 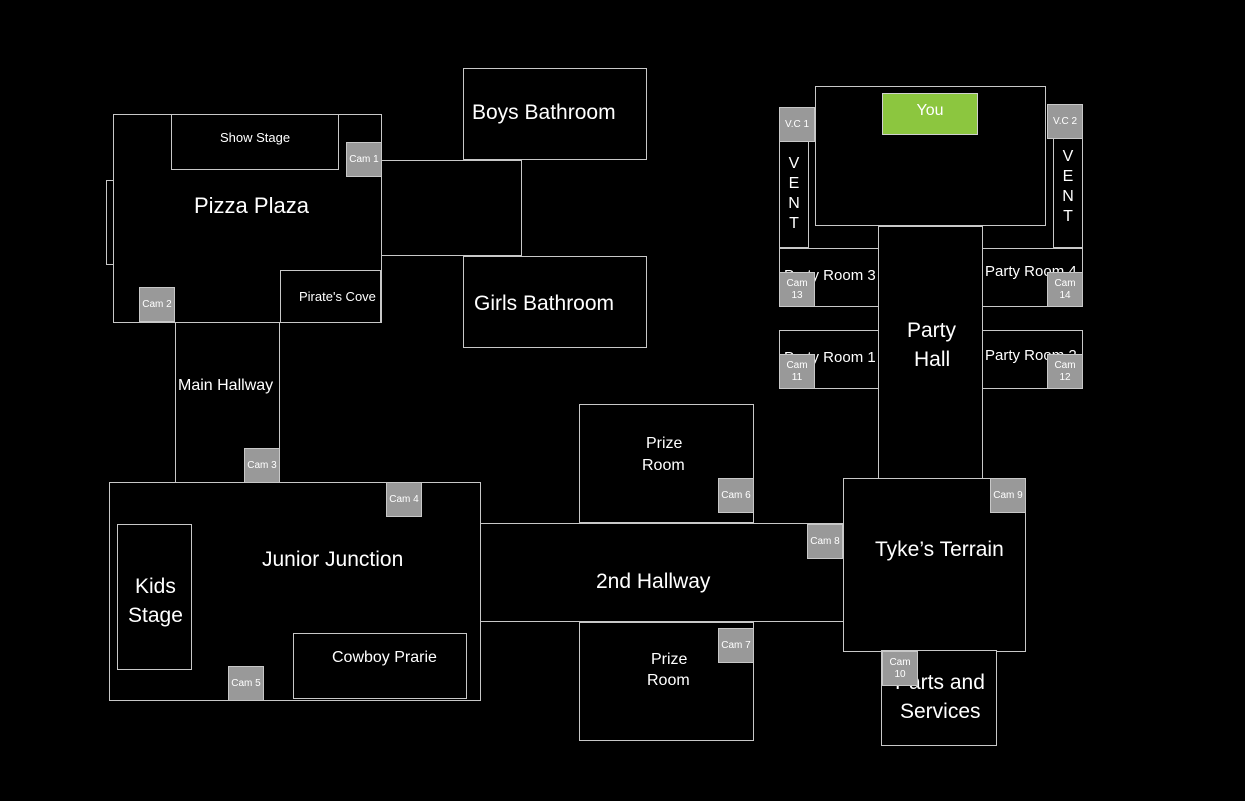 I want to click on room-label-prize-room-top-line1: Prize, so click(x=664, y=443).